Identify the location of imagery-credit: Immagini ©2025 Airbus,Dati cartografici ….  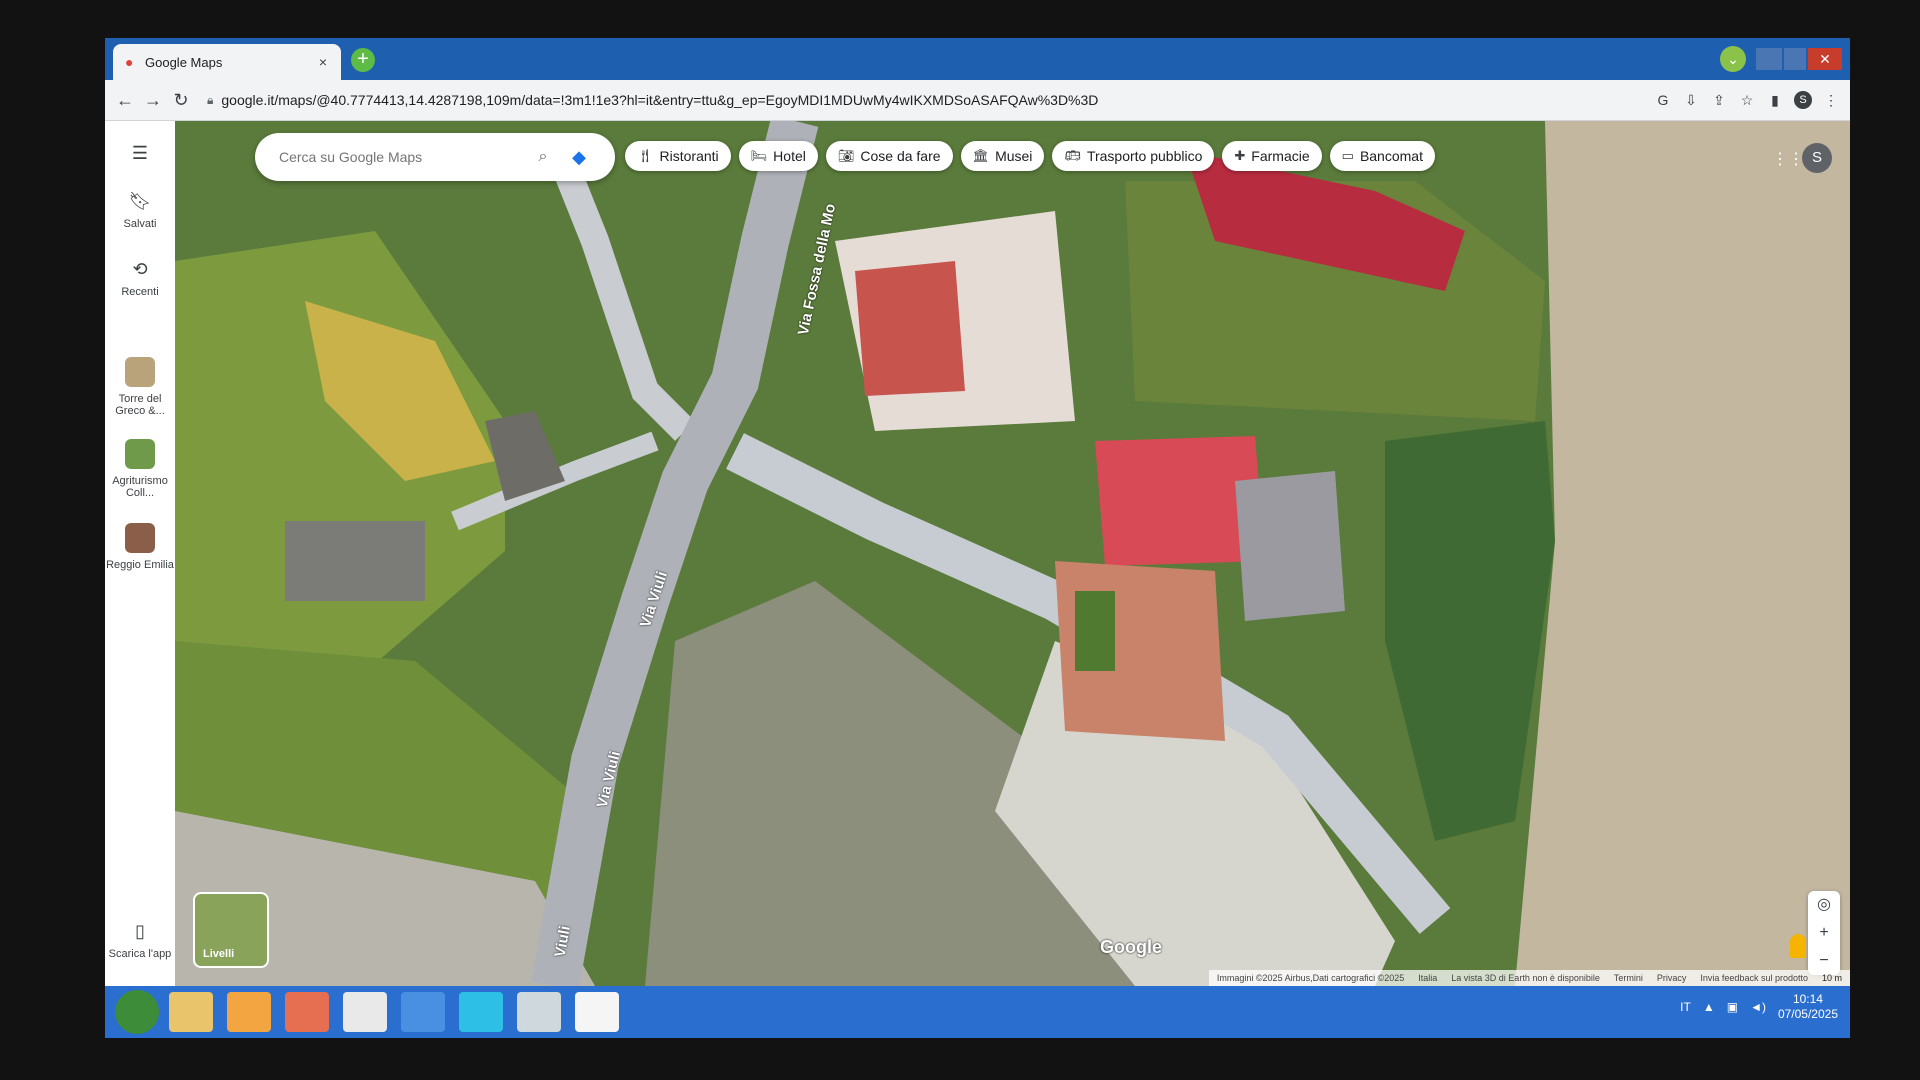
(1310, 978).